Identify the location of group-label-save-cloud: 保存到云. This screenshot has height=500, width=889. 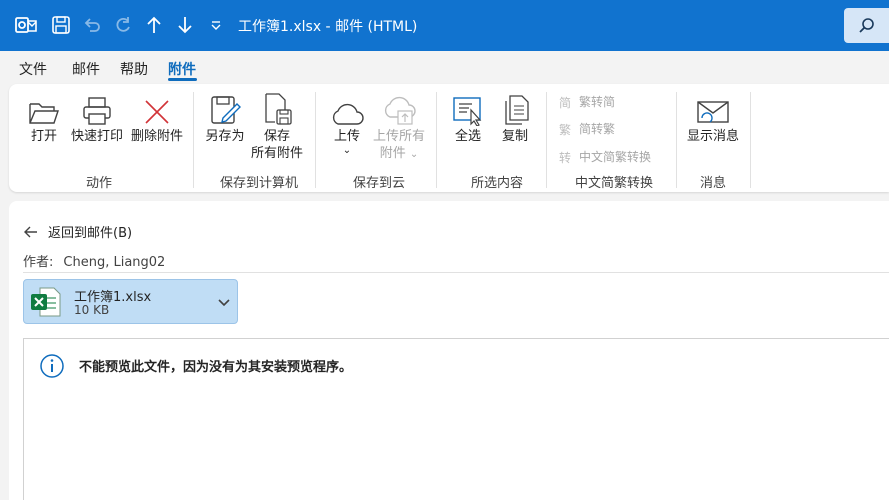
(378, 183).